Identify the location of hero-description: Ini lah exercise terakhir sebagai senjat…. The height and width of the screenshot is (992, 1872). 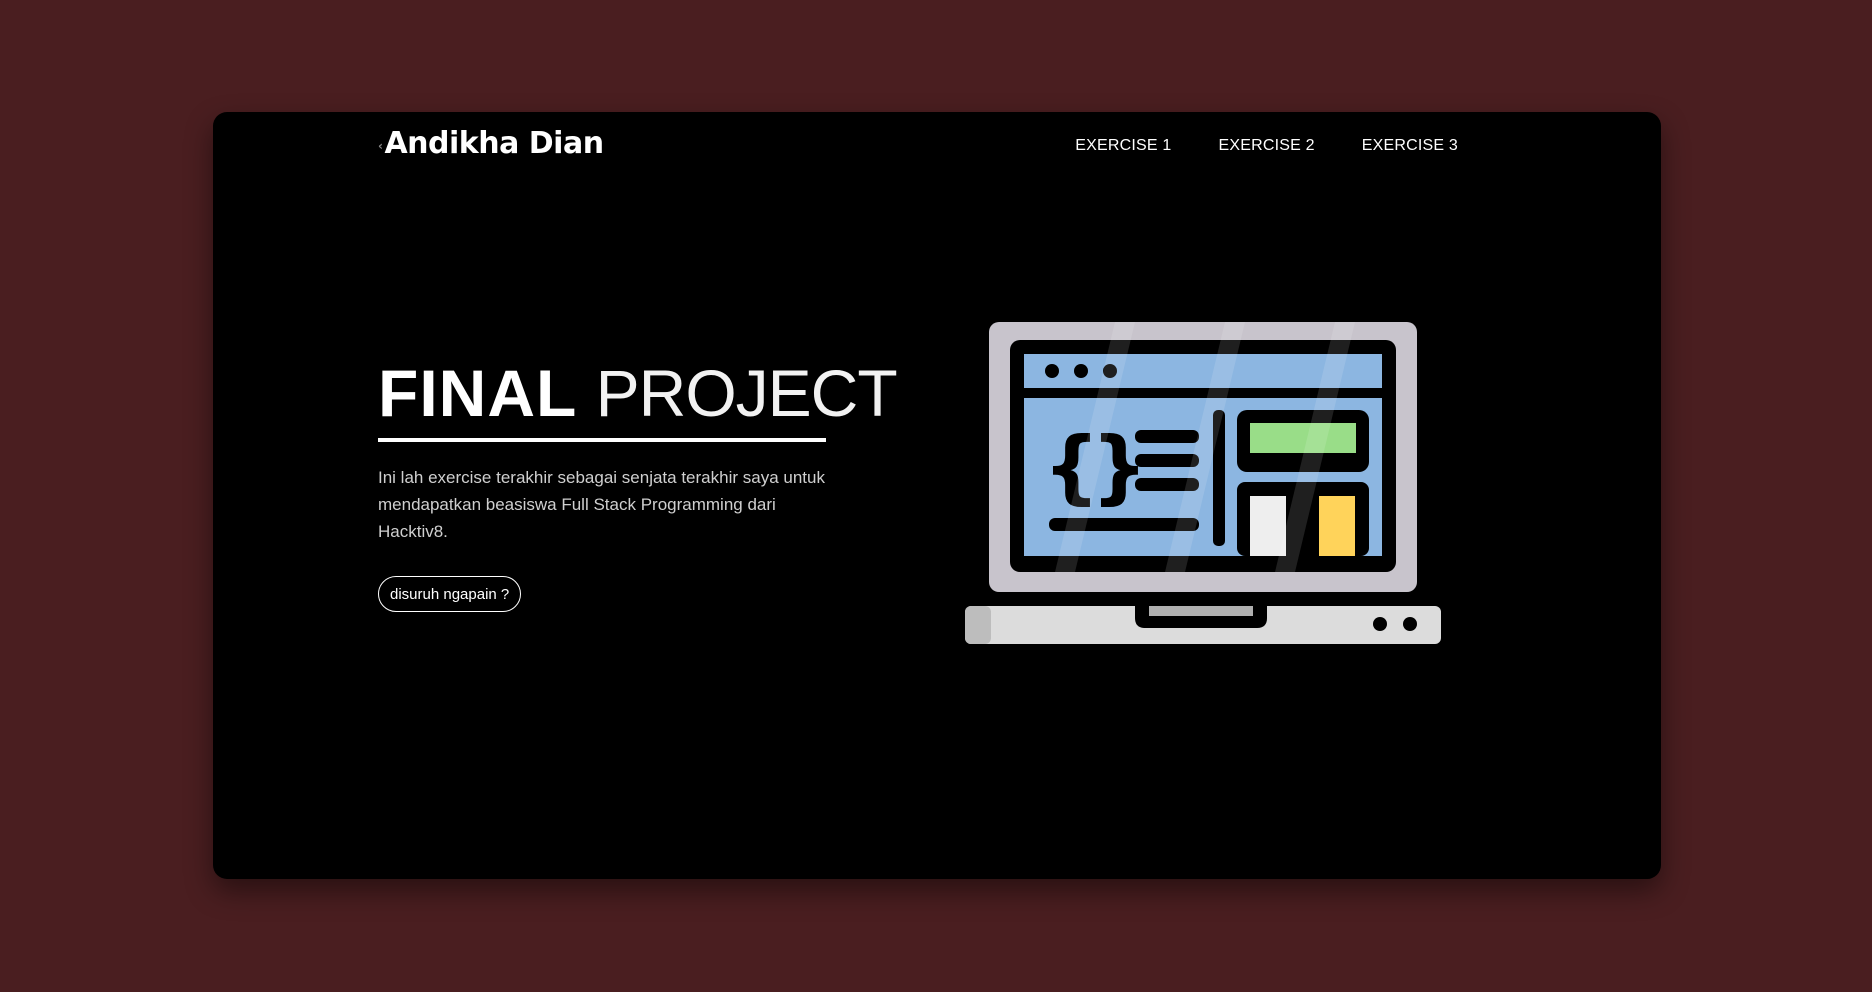
(601, 504).